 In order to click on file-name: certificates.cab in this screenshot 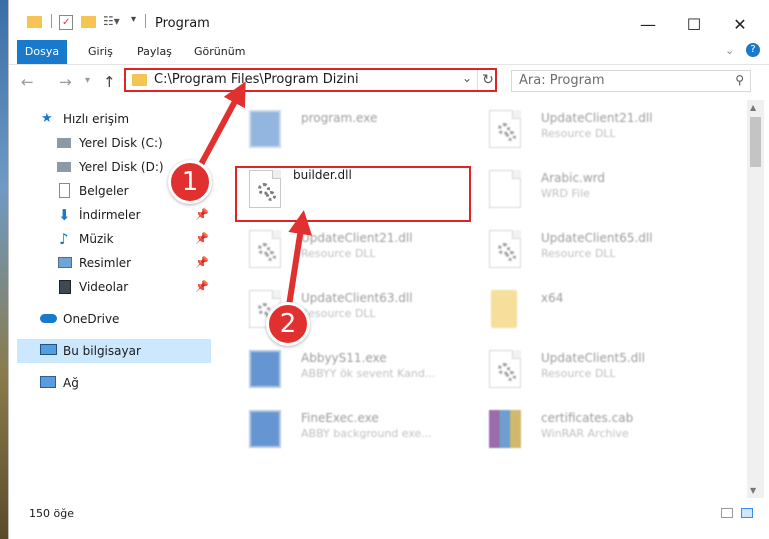, I will do `click(587, 418)`.